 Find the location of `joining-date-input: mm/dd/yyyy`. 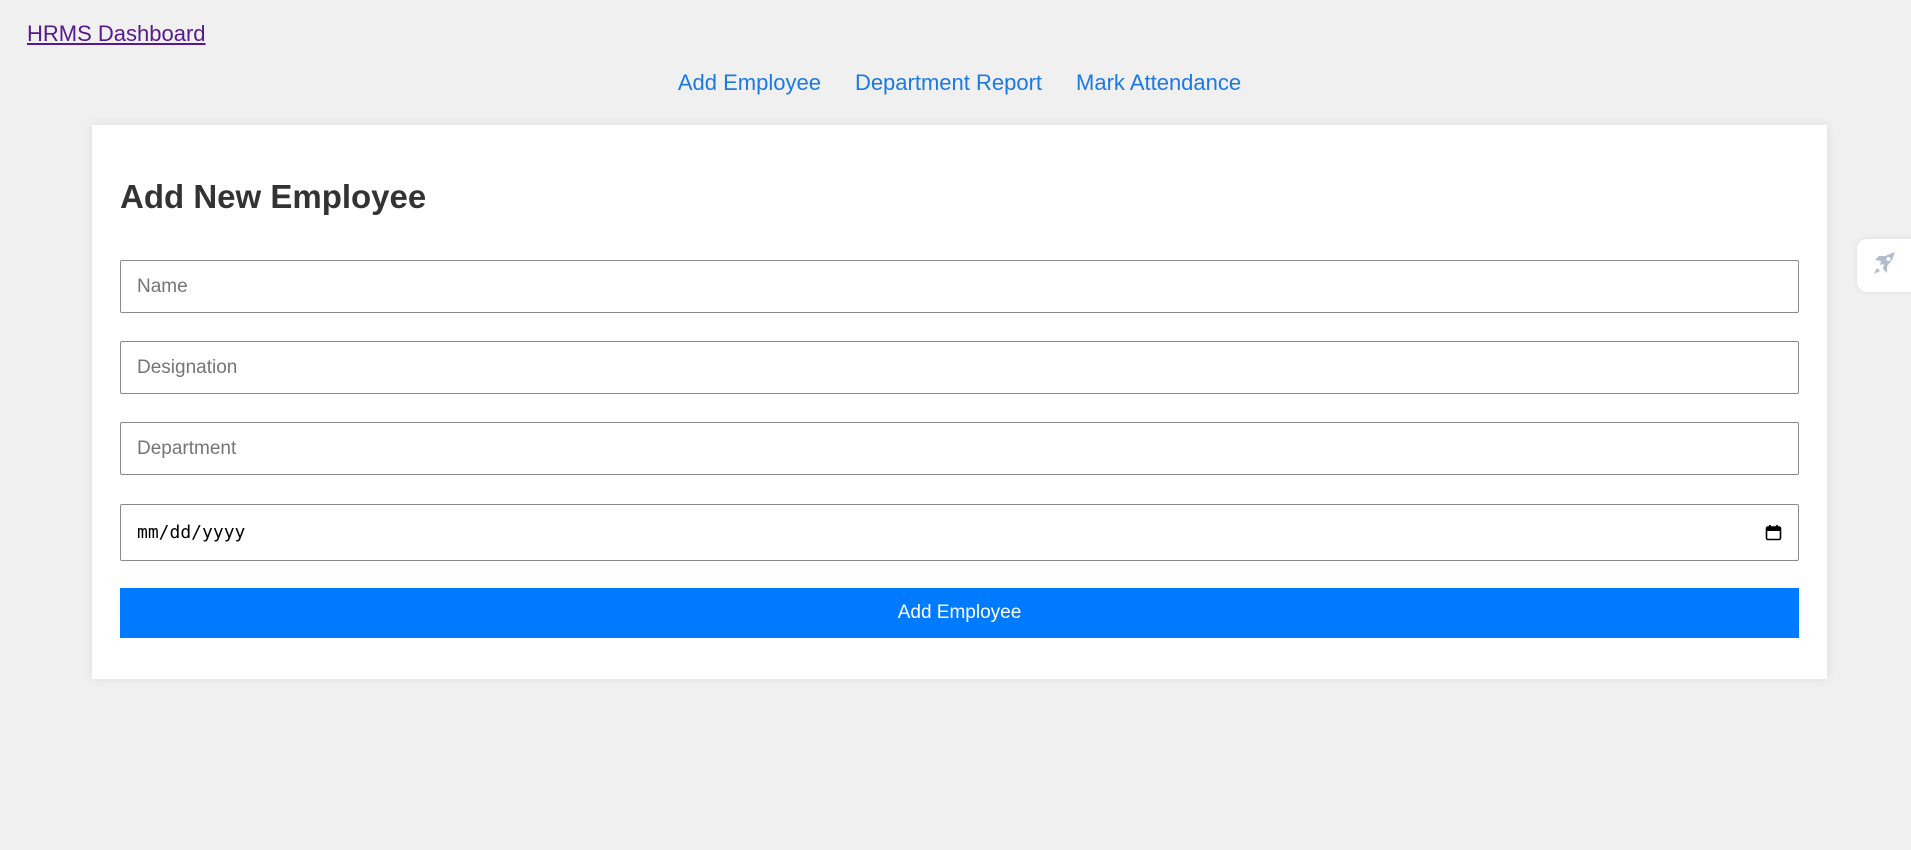

joining-date-input: mm/dd/yyyy is located at coordinates (959, 532).